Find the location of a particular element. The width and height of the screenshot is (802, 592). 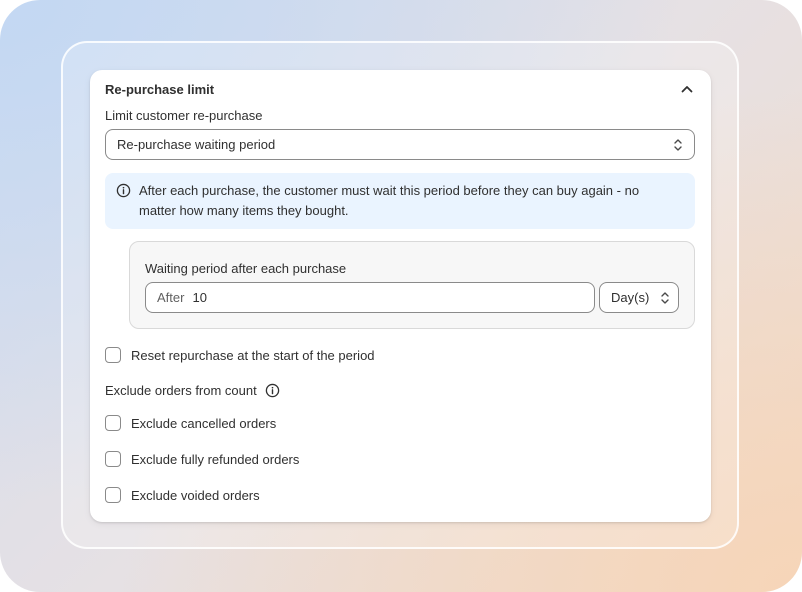

exclude-orders-heading: Exclude orders from count is located at coordinates (192, 390).